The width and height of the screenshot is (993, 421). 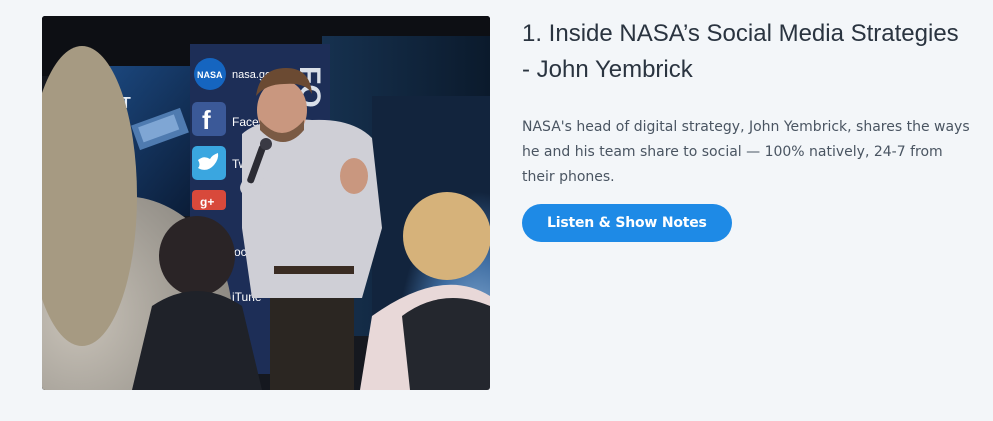 What do you see at coordinates (206, 120) in the screenshot?
I see `svg-text: f` at bounding box center [206, 120].